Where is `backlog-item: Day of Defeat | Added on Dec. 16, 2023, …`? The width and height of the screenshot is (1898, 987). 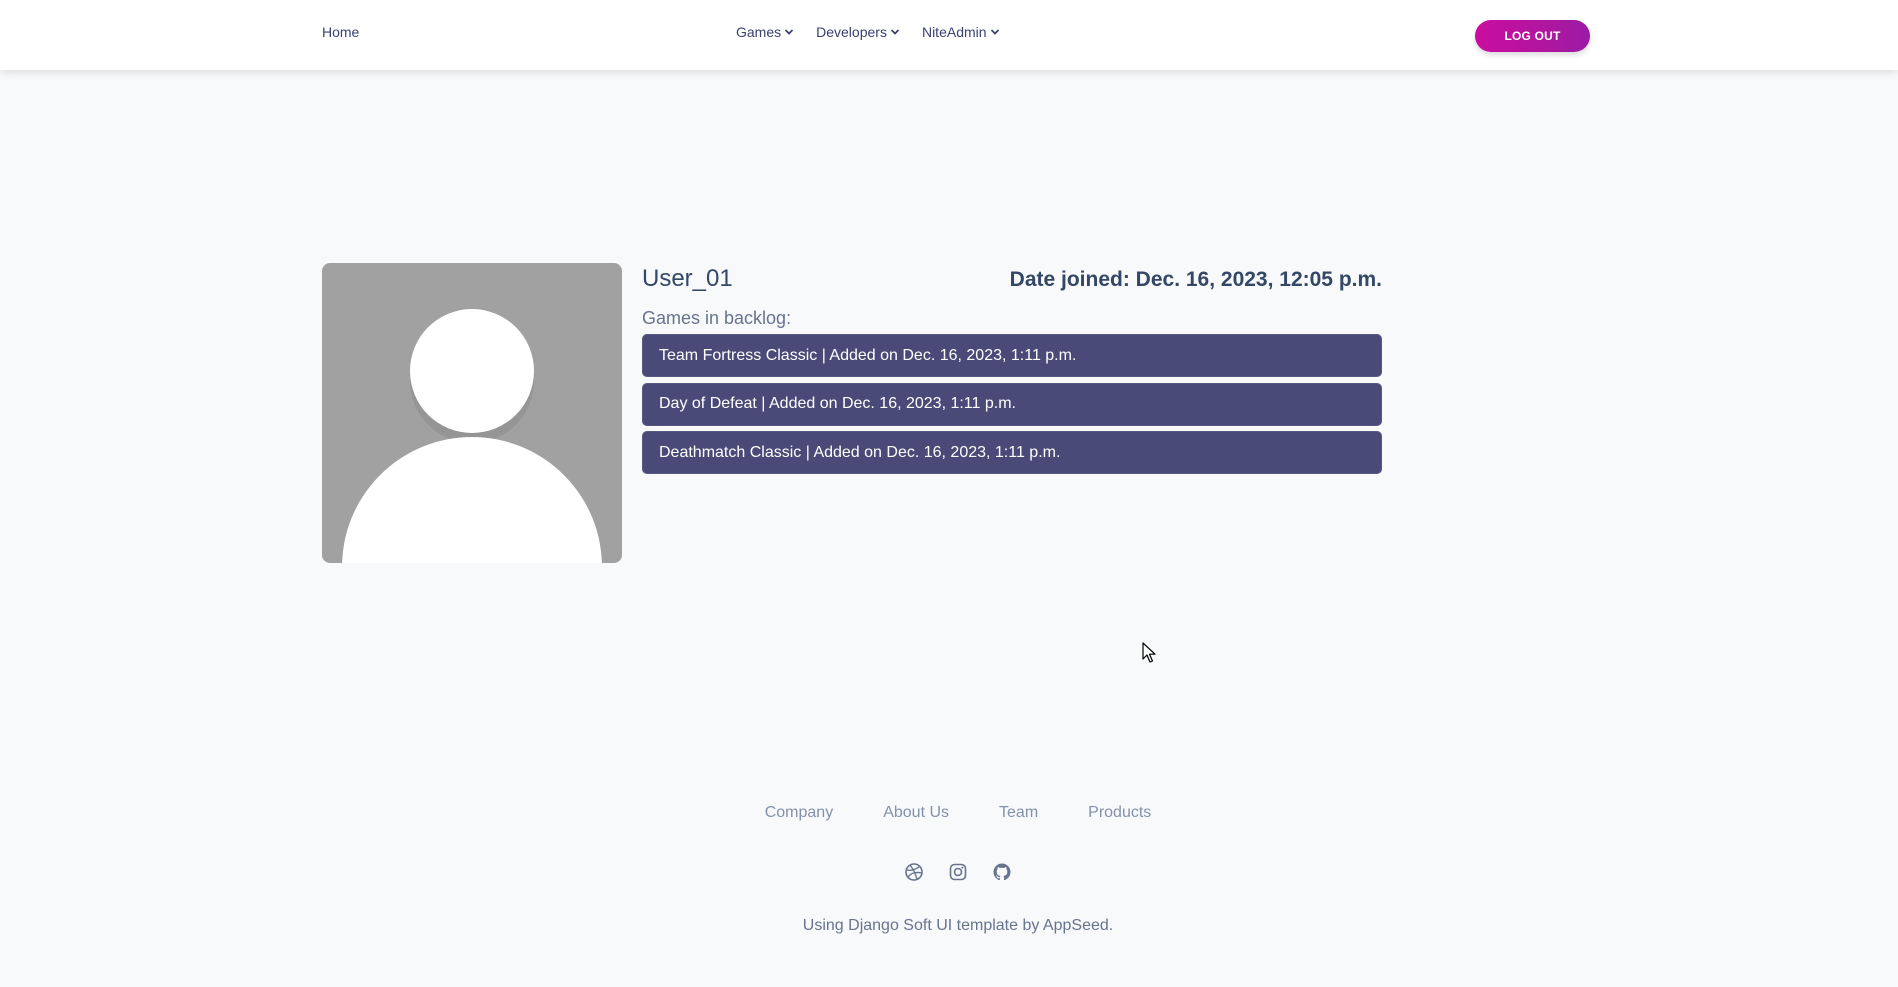 backlog-item: Day of Defeat | Added on Dec. 16, 2023, … is located at coordinates (1012, 404).